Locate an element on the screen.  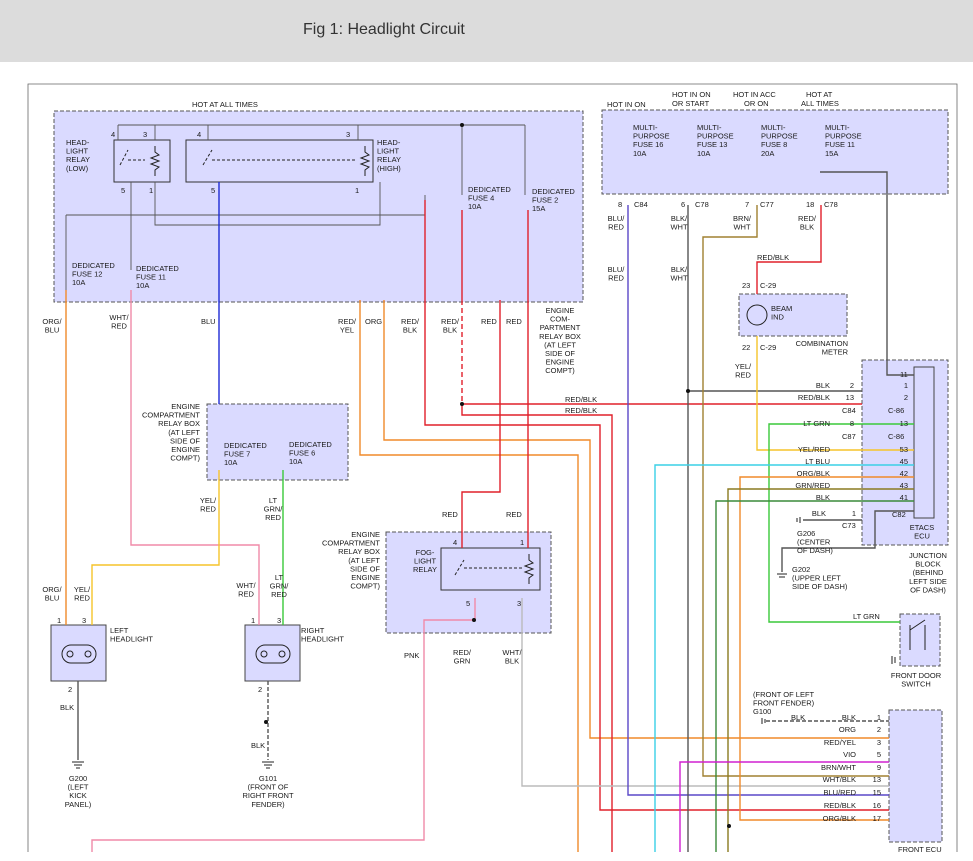
wl-blk-lh: BLK is located at coordinates (67, 707).